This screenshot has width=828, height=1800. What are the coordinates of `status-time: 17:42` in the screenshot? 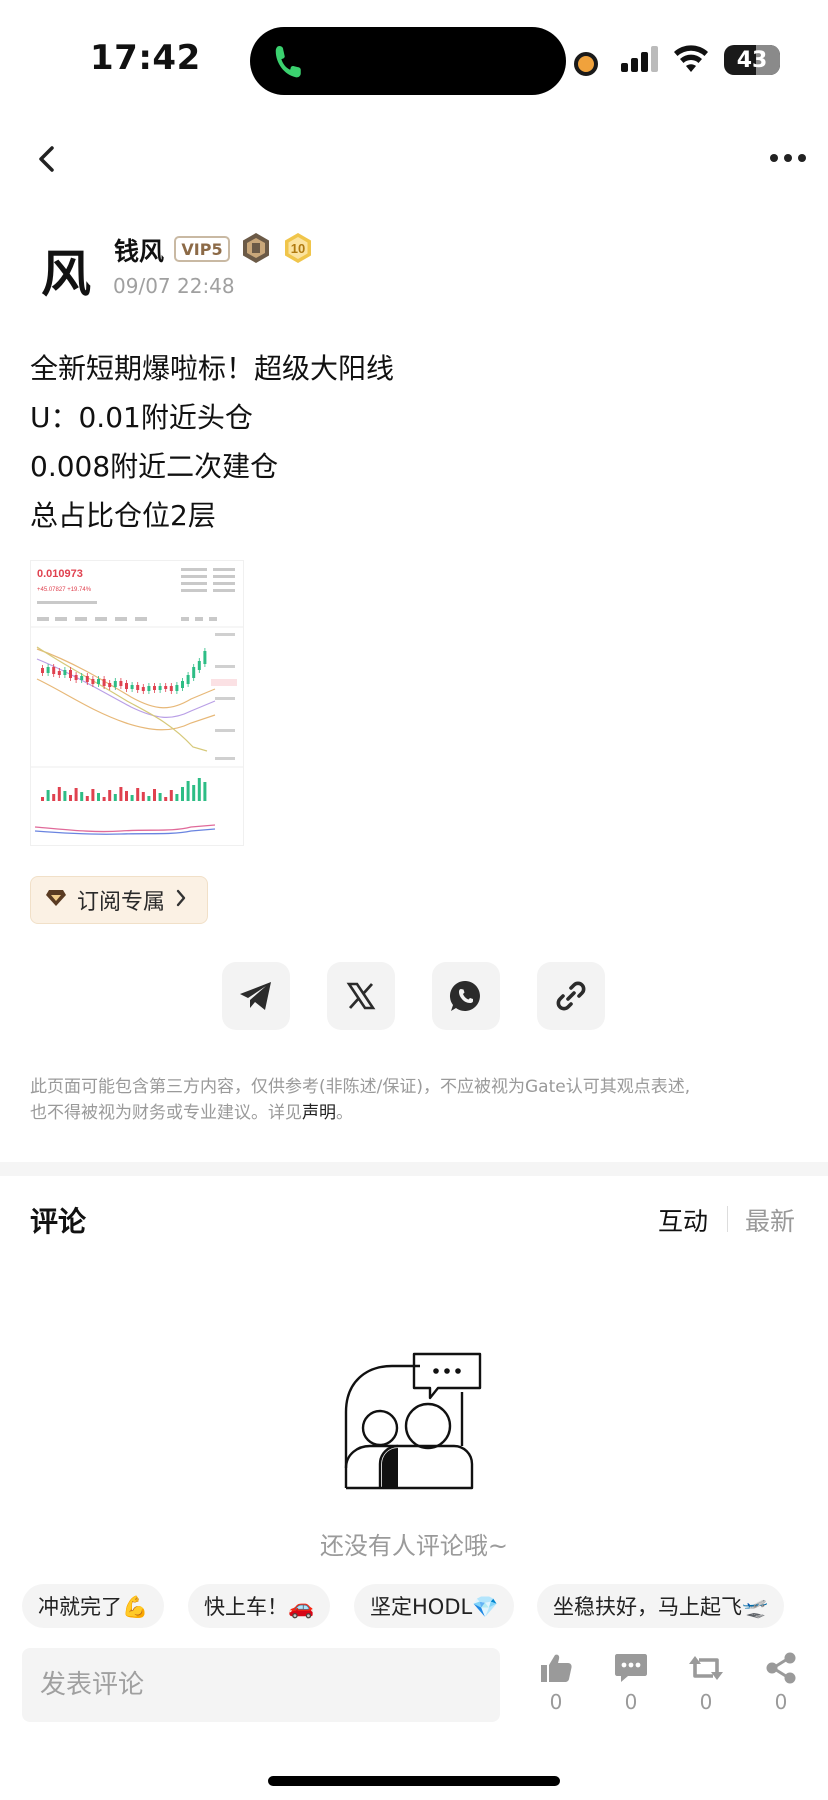 It's located at (145, 58).